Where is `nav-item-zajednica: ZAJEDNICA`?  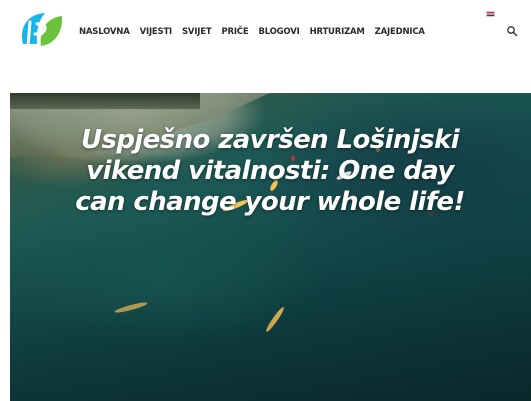 nav-item-zajednica: ZAJEDNICA is located at coordinates (400, 32).